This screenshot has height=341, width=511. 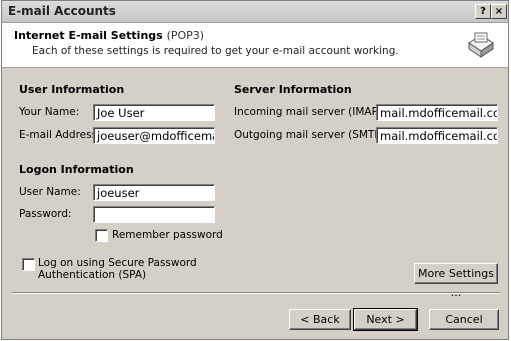 I want to click on incoming-server-label: Incoming mail server (IMAP):, so click(x=310, y=112).